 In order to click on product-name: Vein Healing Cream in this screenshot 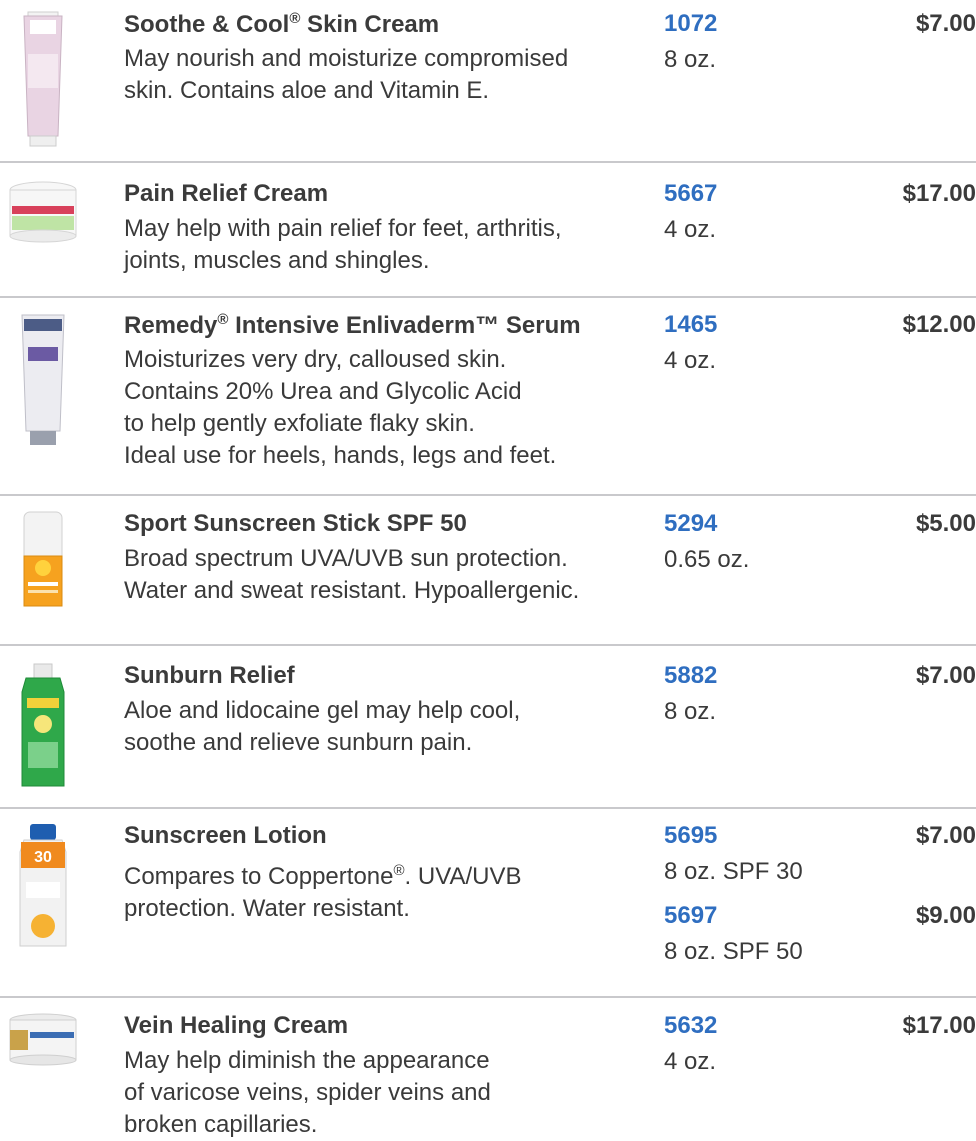, I will do `click(236, 1025)`.